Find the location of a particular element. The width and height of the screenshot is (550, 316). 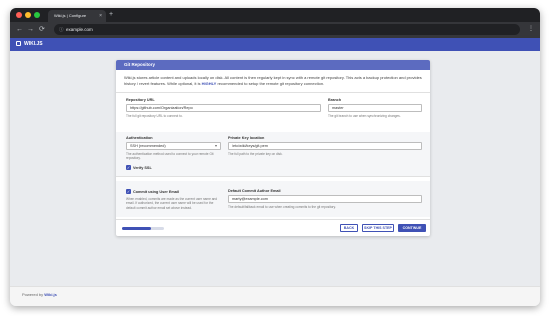

wiki-logo: WIKI.JS is located at coordinates (29, 44).